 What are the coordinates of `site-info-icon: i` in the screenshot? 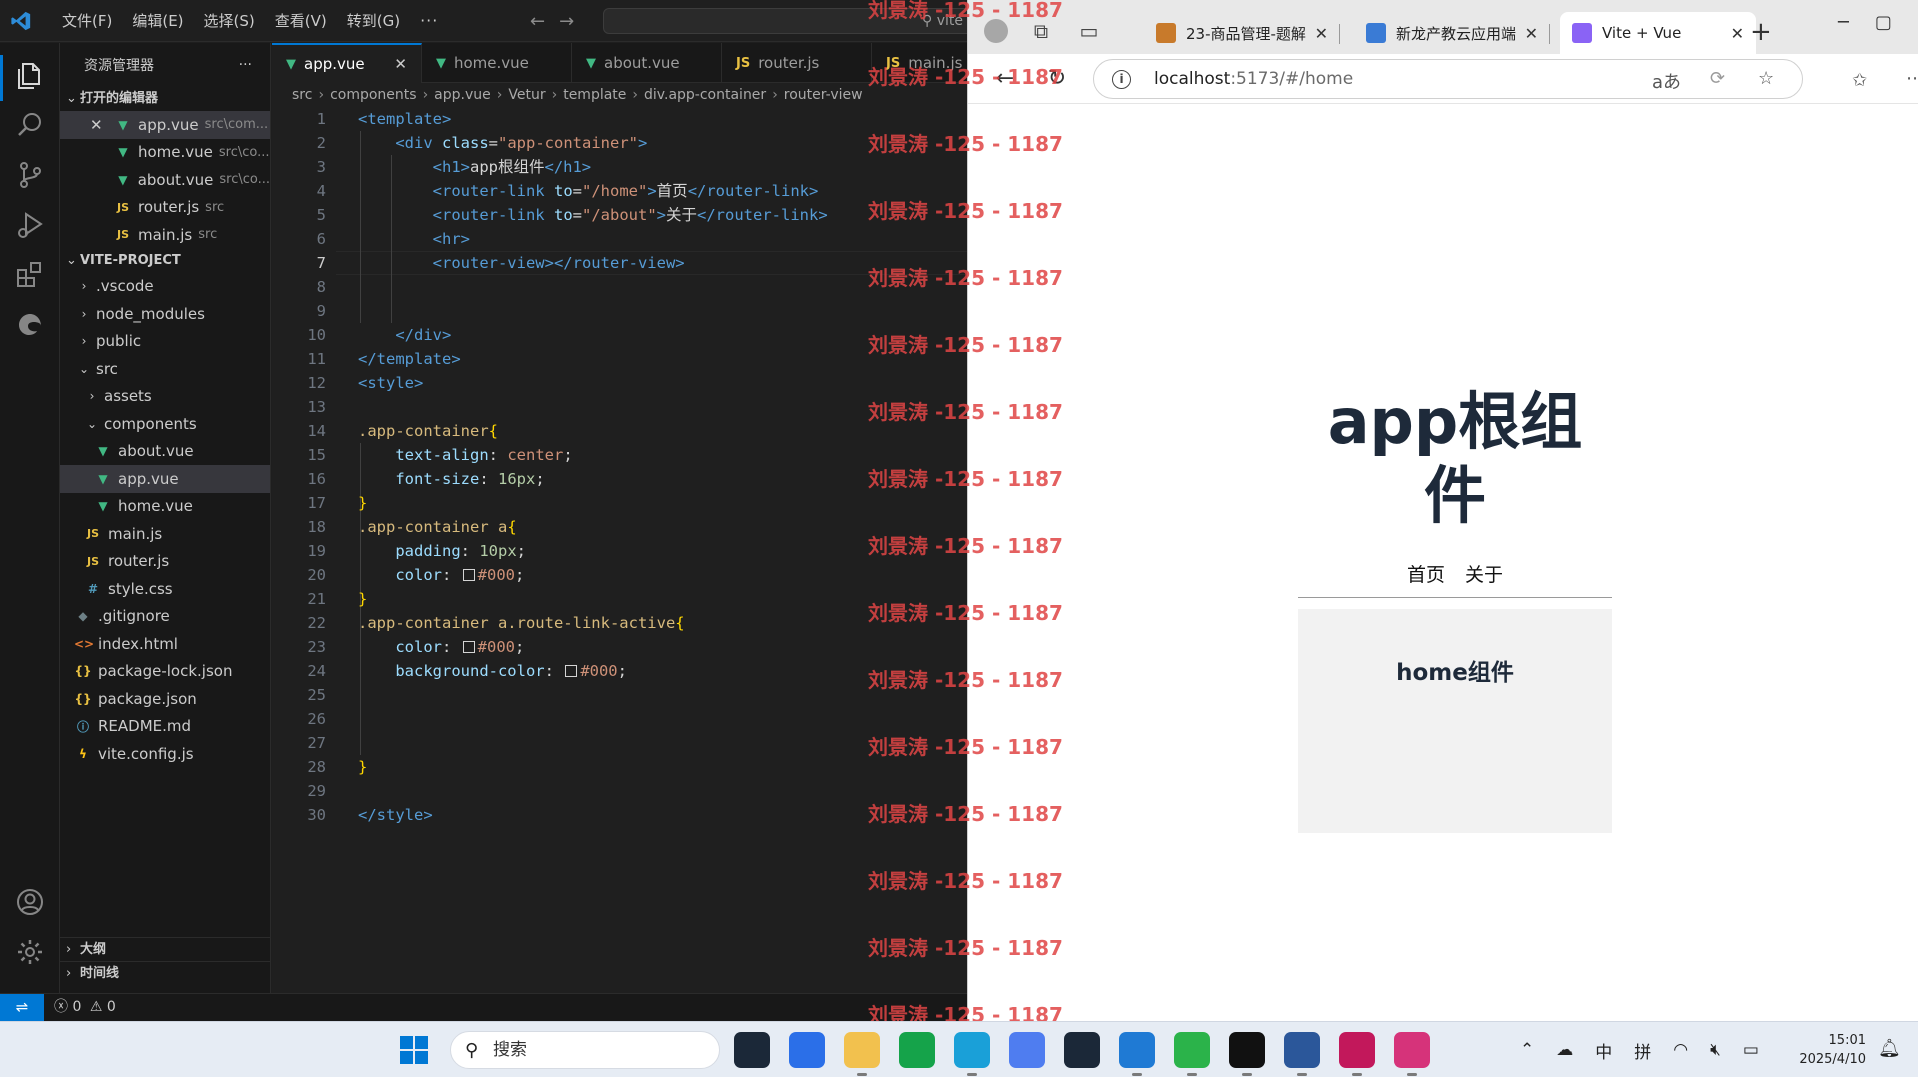 It's located at (1121, 79).